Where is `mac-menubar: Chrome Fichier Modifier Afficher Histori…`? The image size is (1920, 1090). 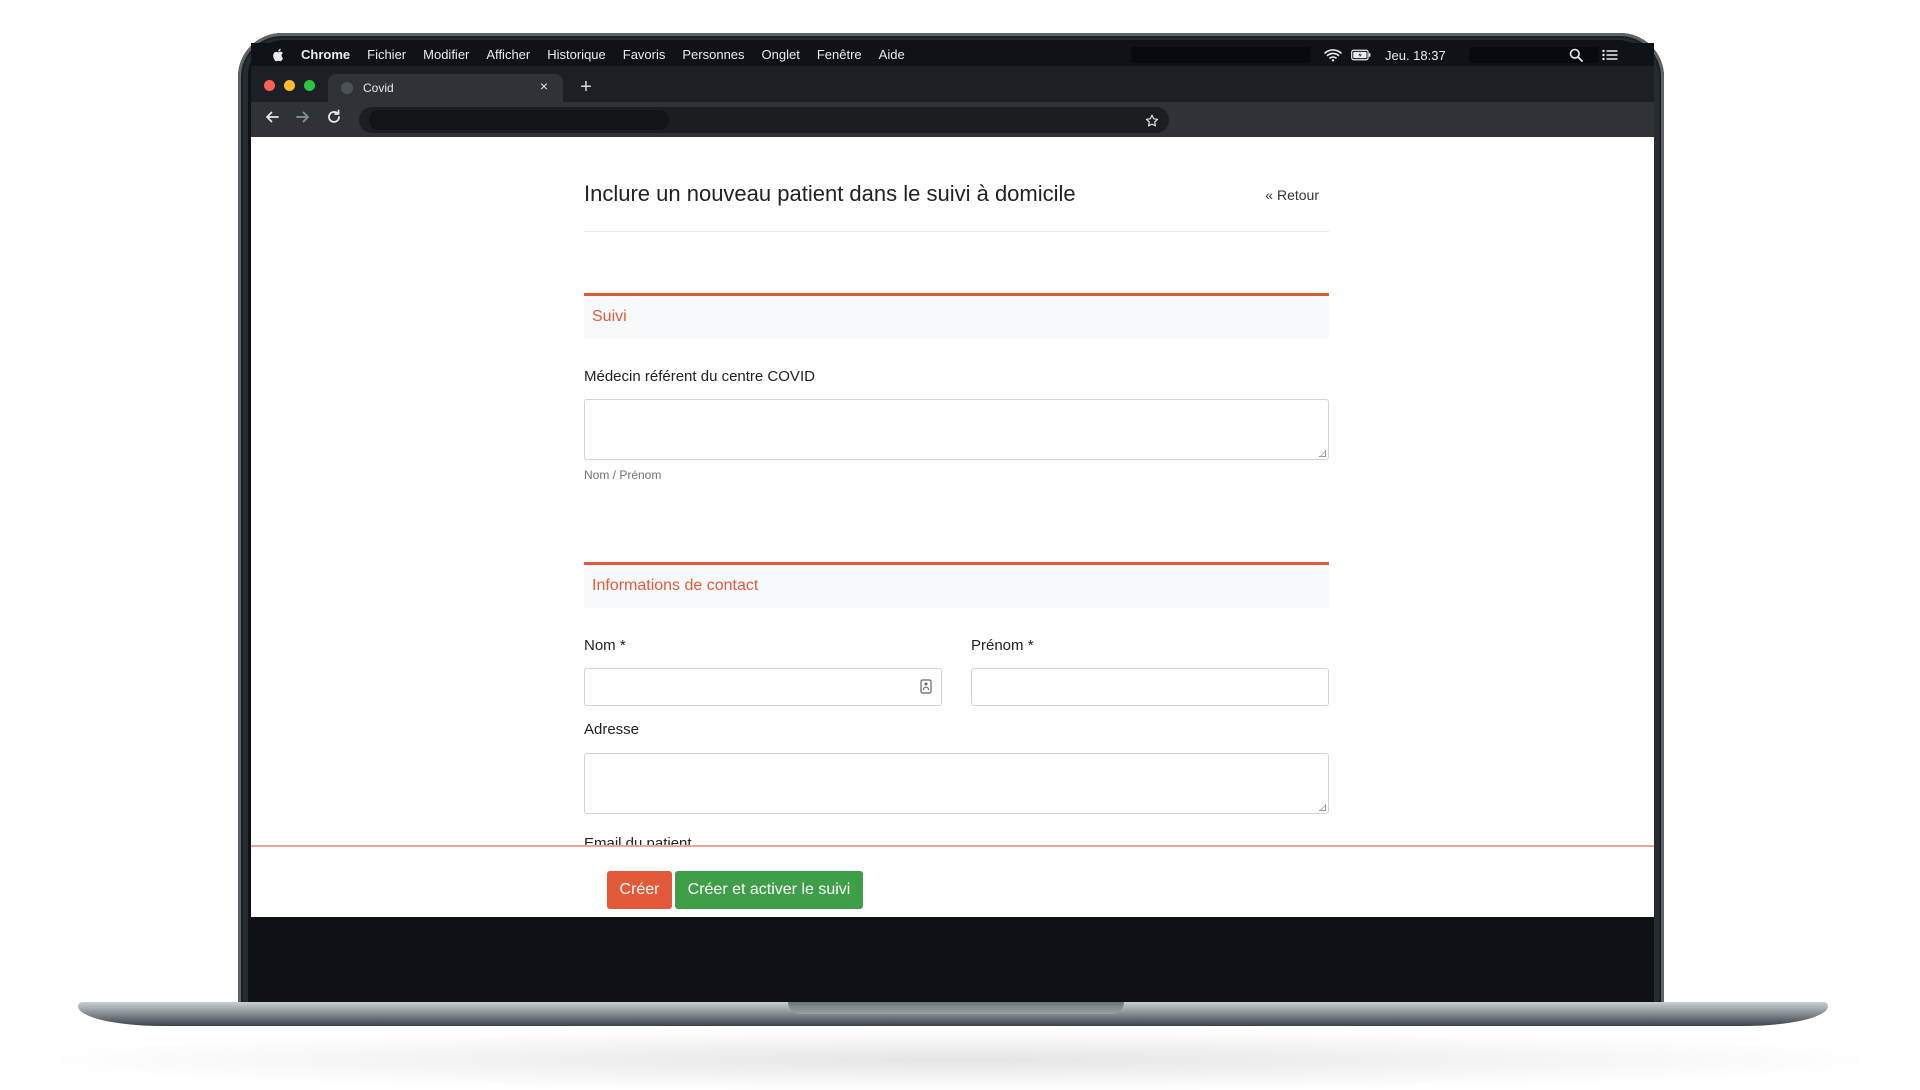 mac-menubar: Chrome Fichier Modifier Afficher Histori… is located at coordinates (952, 54).